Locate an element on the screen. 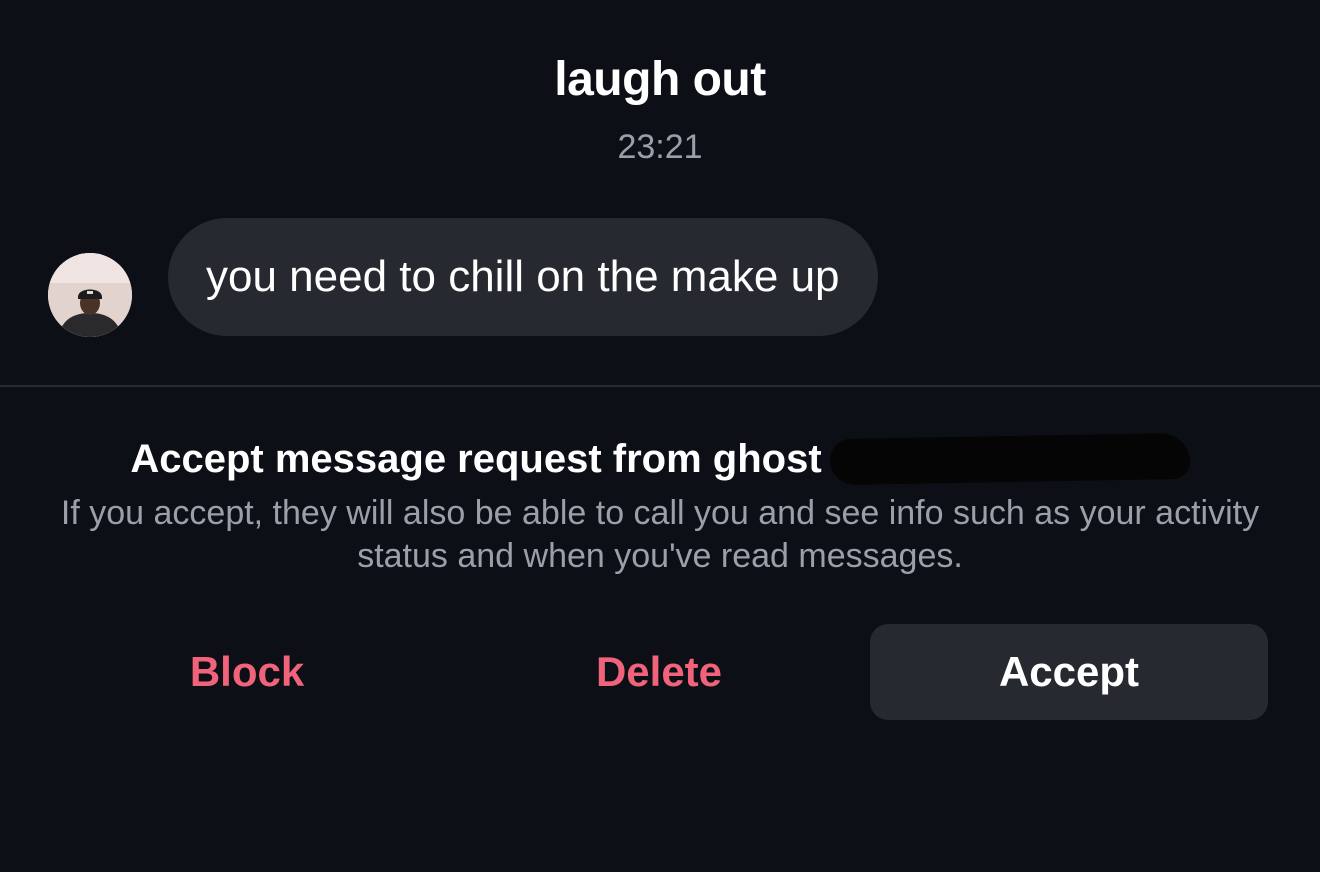 This screenshot has height=872, width=1320. block-button: Block is located at coordinates (247, 672).